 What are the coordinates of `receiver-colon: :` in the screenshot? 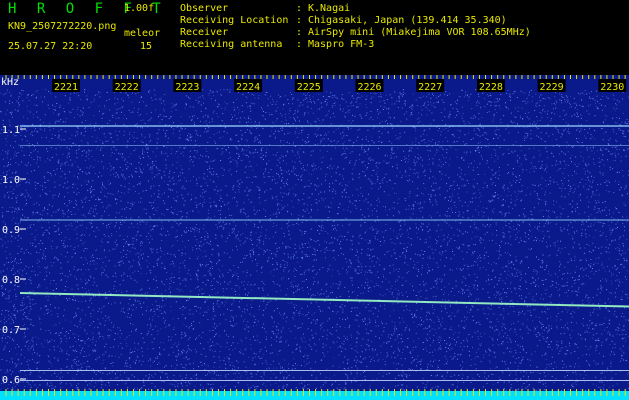 It's located at (299, 32).